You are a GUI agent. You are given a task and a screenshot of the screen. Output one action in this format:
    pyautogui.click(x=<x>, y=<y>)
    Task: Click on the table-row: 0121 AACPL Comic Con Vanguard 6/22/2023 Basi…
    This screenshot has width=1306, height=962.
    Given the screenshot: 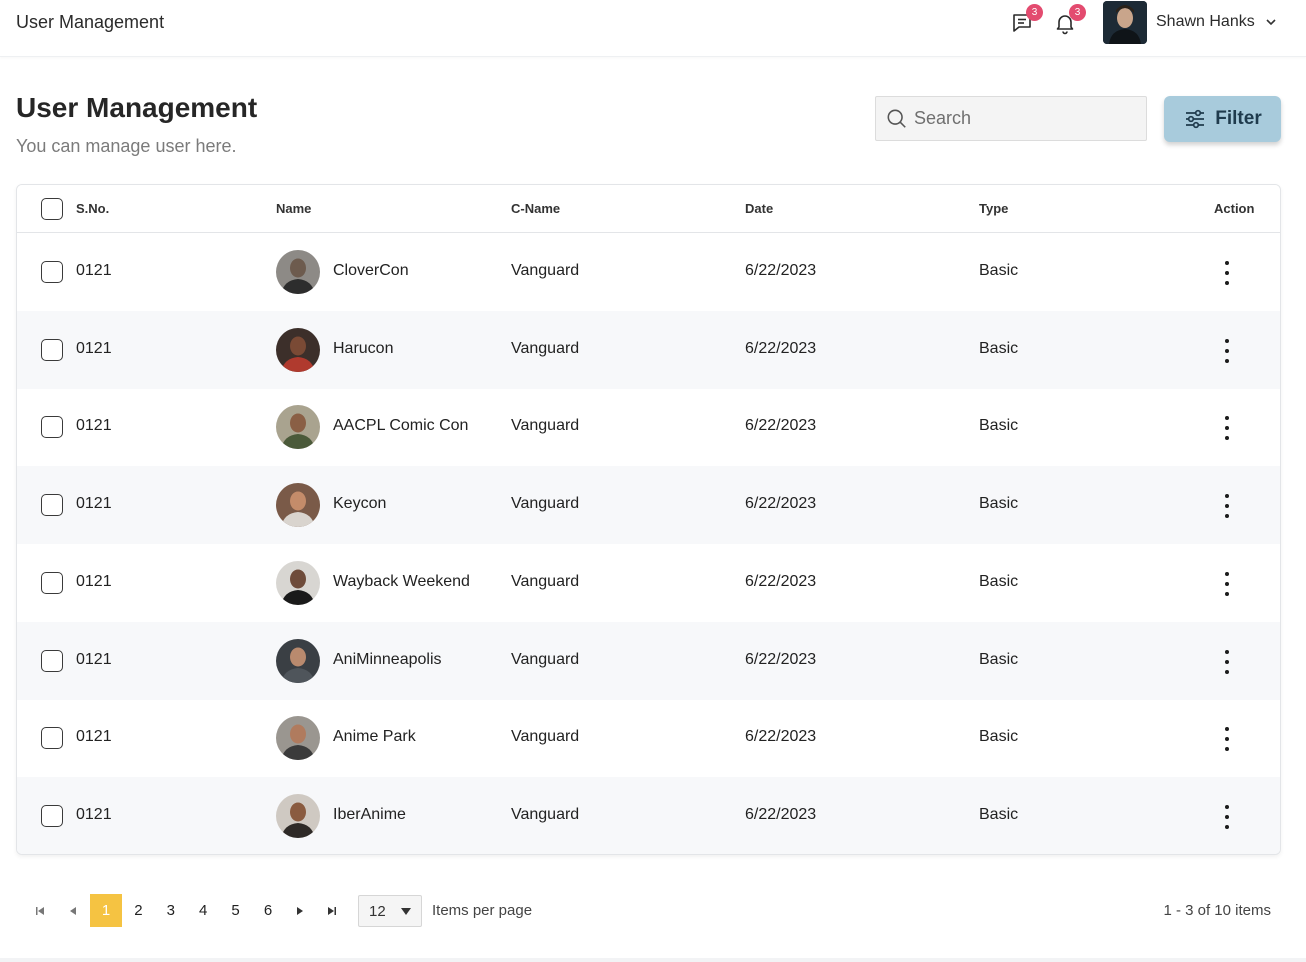 What is the action you would take?
    pyautogui.click(x=648, y=427)
    